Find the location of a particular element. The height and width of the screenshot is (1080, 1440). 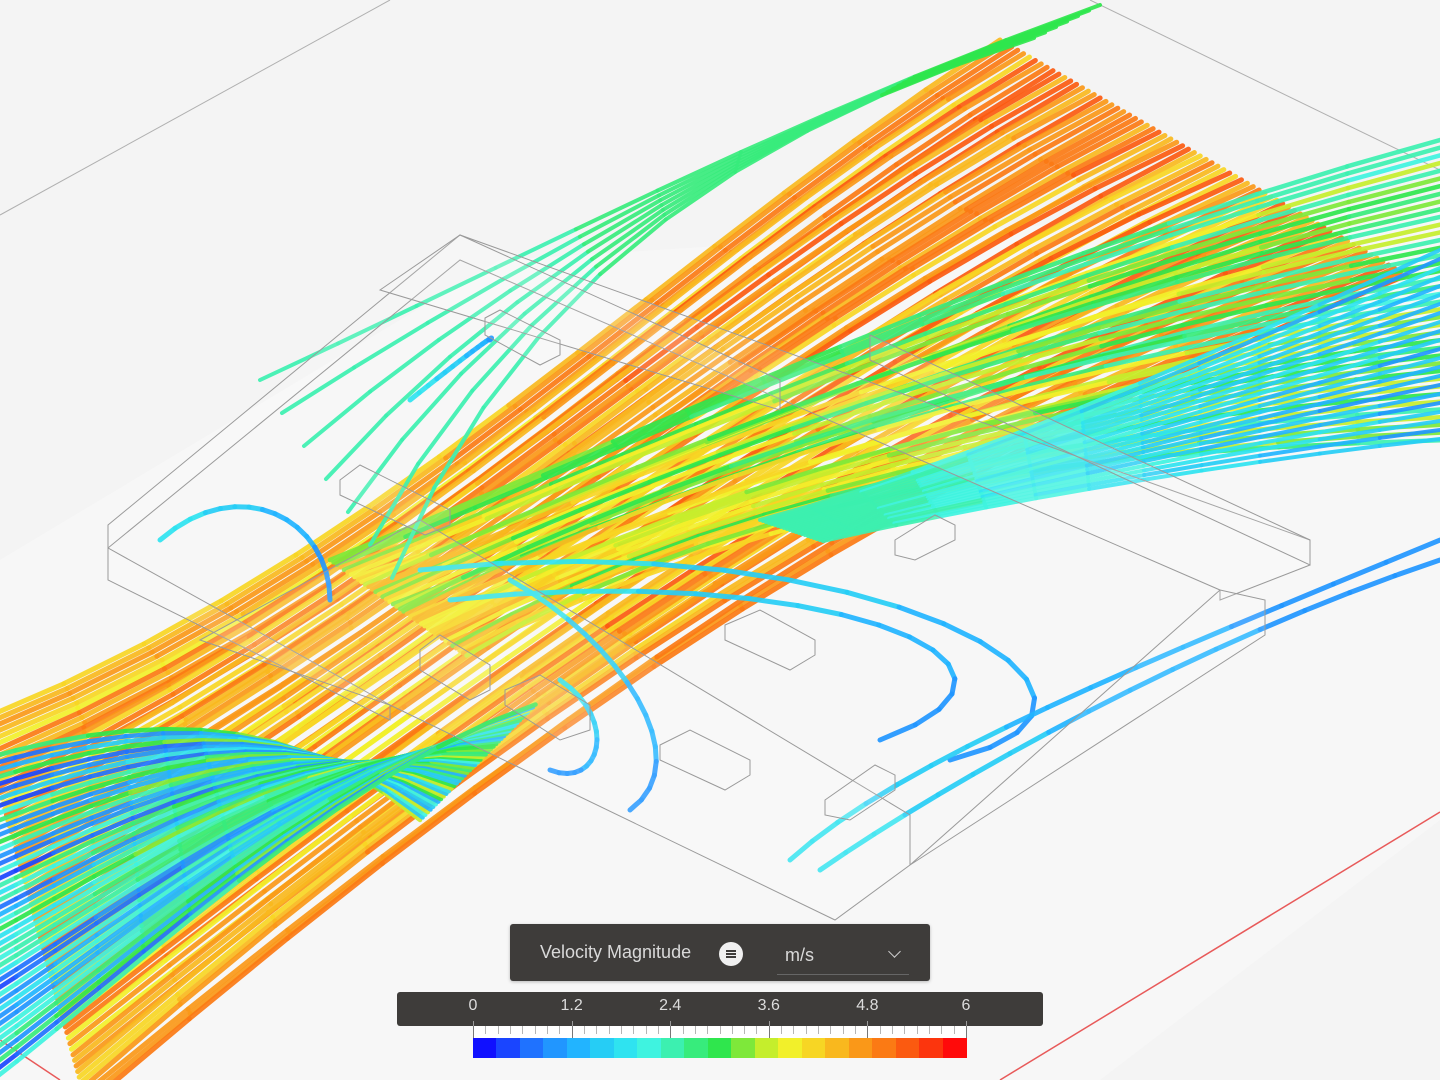

color-scale-bar is located at coordinates (720, 1042).